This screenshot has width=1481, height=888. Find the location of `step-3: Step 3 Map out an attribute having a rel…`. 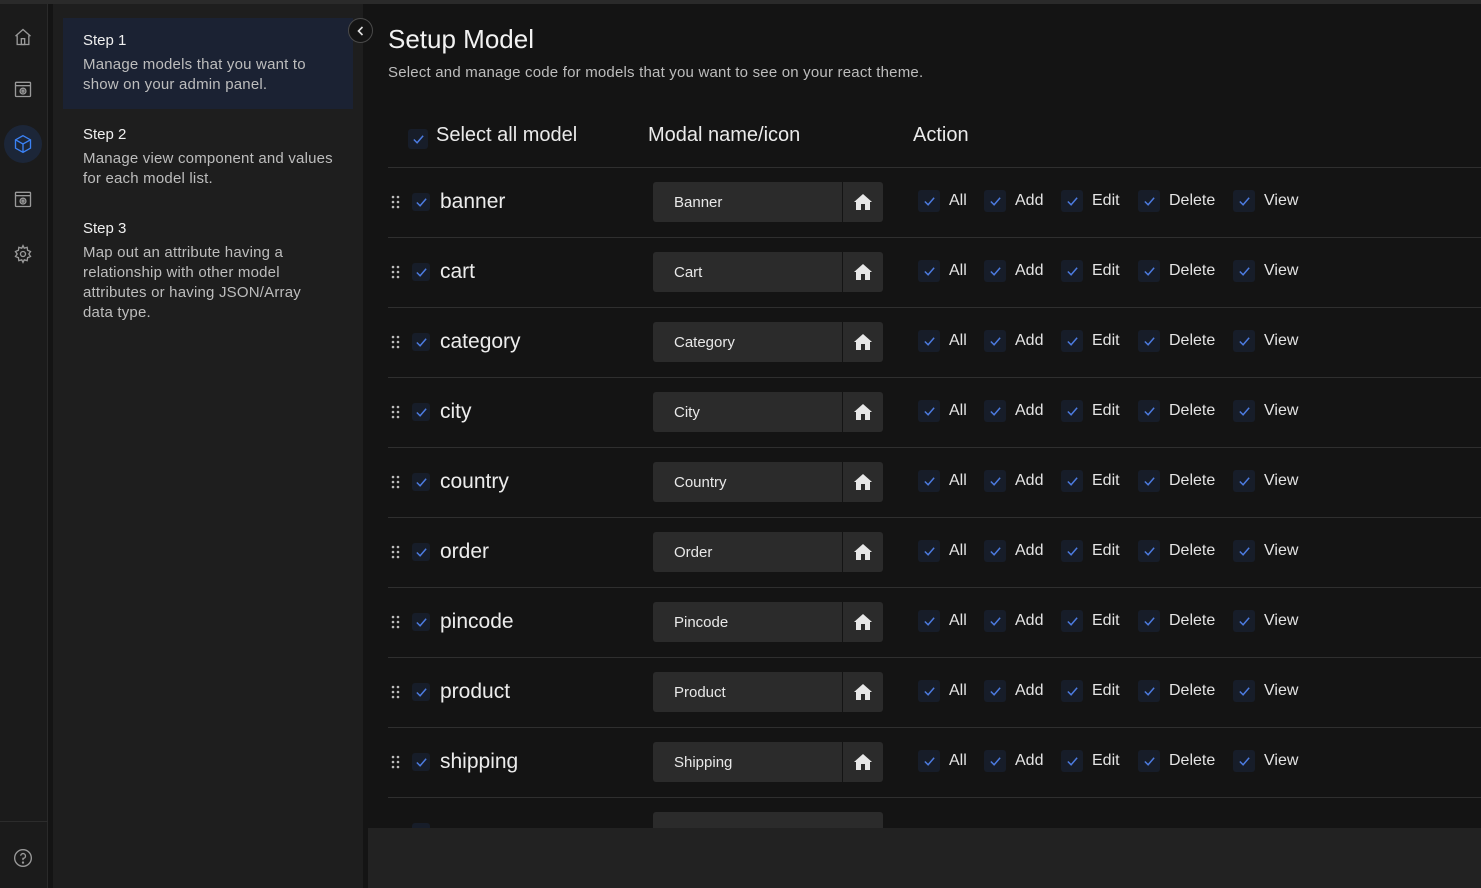

step-3: Step 3 Map out an attribute having a rel… is located at coordinates (208, 271).